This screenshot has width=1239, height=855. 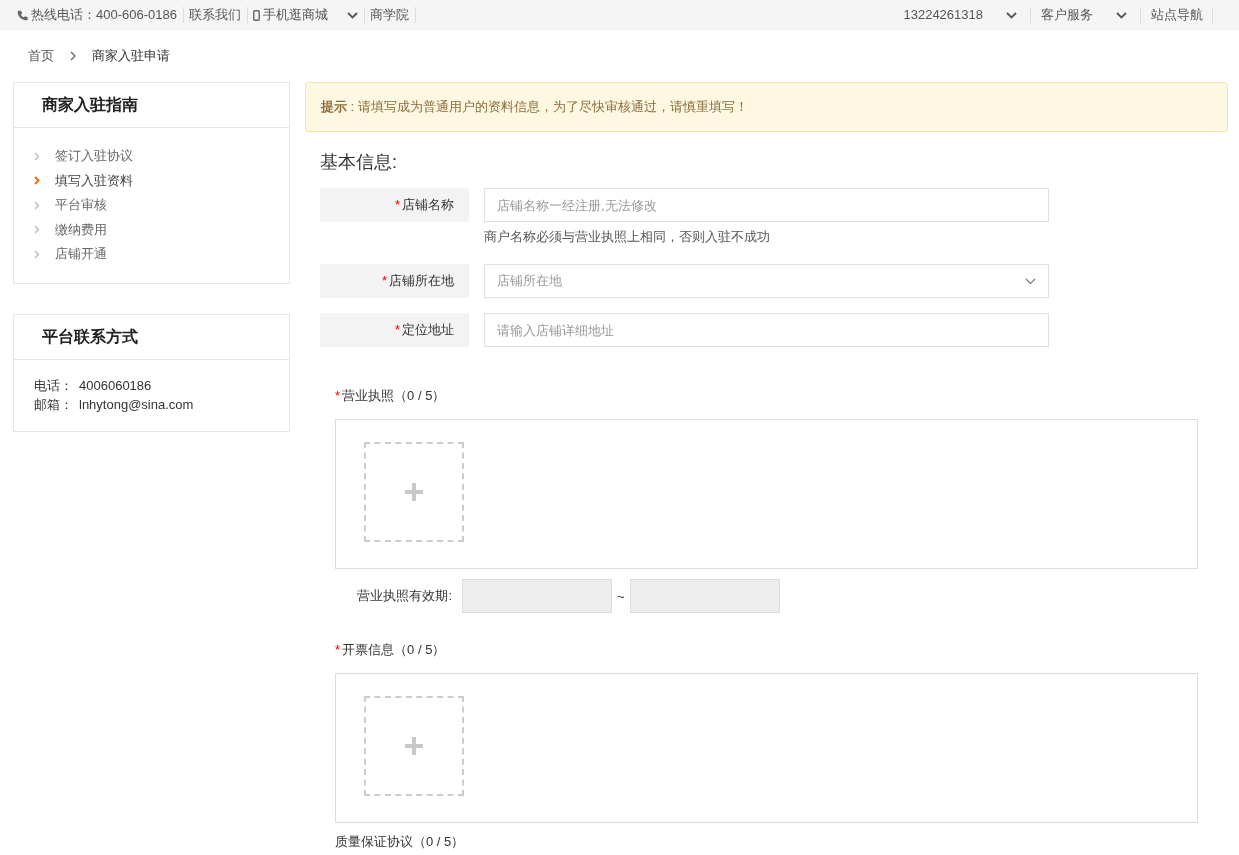 I want to click on contact-value: lnhytong@sina.com, so click(x=136, y=404).